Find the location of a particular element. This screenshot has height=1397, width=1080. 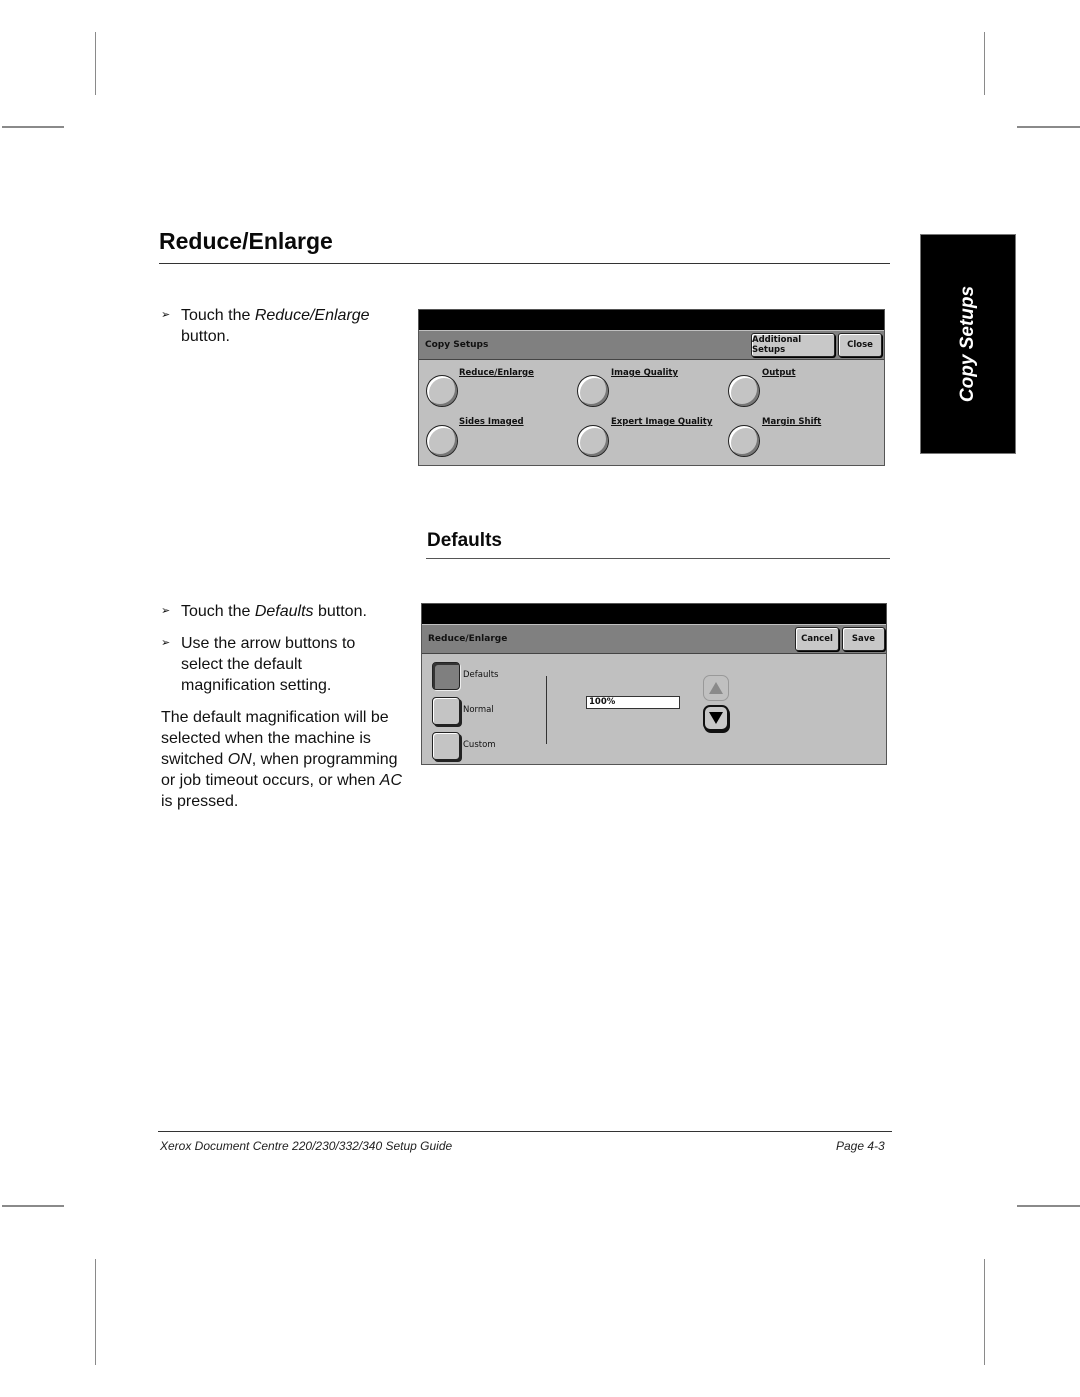

section-tab-label: Copy Setups is located at coordinates (967, 344).